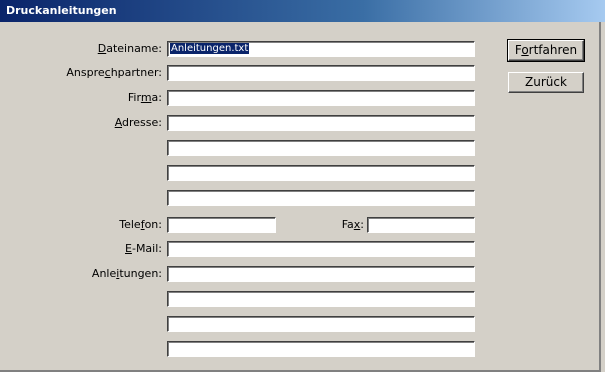  What do you see at coordinates (138, 122) in the screenshot?
I see `label-adresse: Adresse:` at bounding box center [138, 122].